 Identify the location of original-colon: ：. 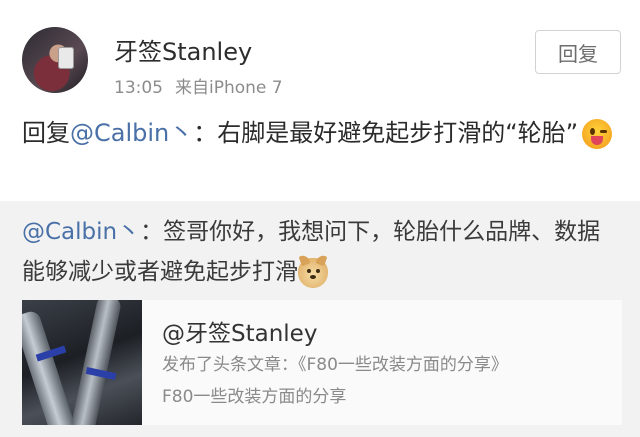
(152, 232).